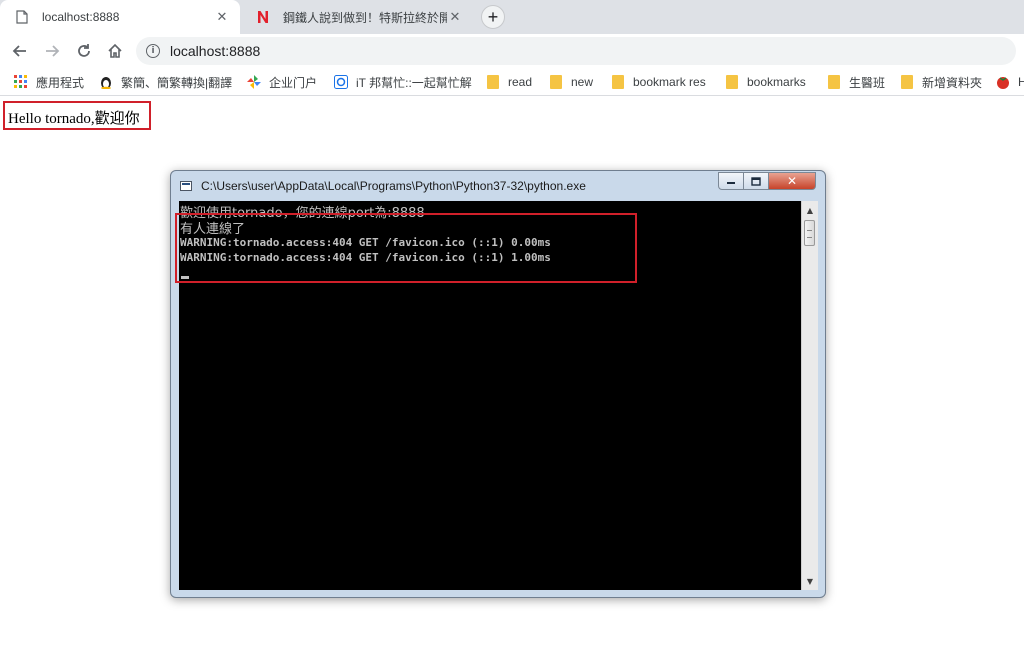 Image resolution: width=1024 pixels, height=653 pixels. Describe the element at coordinates (809, 395) in the screenshot. I see `console-scrollbar: ▲ ▼` at that location.